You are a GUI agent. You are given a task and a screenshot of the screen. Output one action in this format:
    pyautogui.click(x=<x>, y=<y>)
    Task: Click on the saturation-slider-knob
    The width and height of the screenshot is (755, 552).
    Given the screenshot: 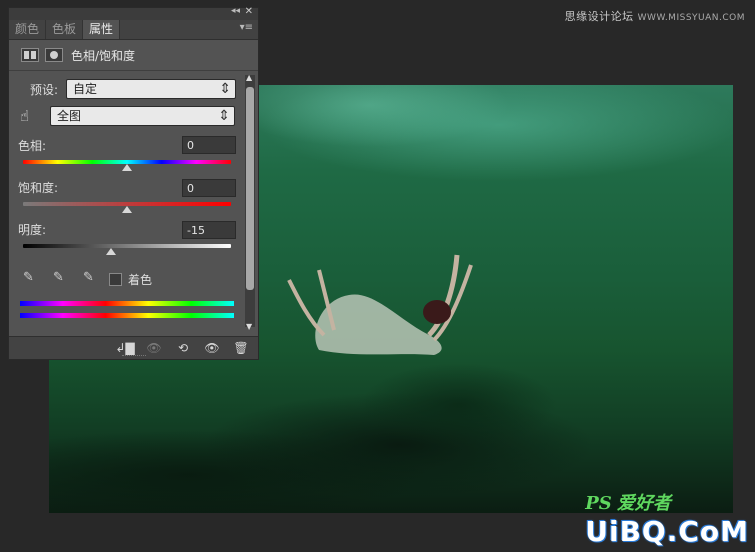 What is the action you would take?
    pyautogui.click(x=127, y=209)
    